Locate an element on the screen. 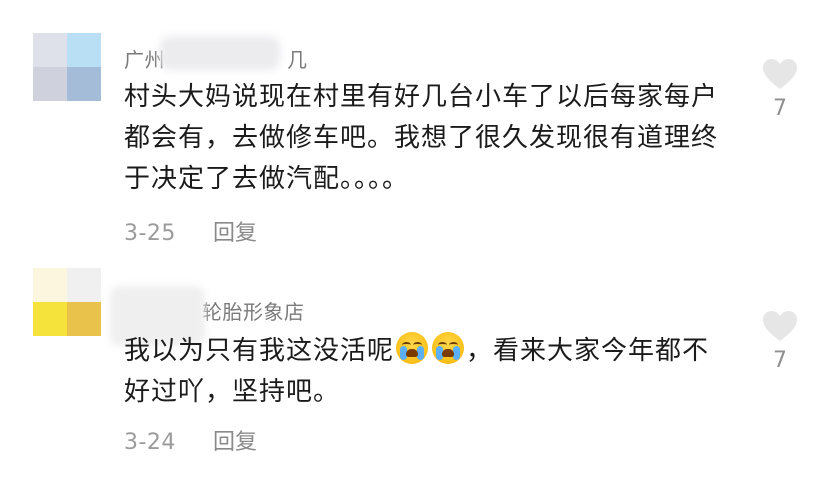 Image resolution: width=828 pixels, height=484 pixels. comment-text: 我以为只有我这没活呢 ，看来大家今年都不好过吖，坚持吧。 is located at coordinates (430, 372).